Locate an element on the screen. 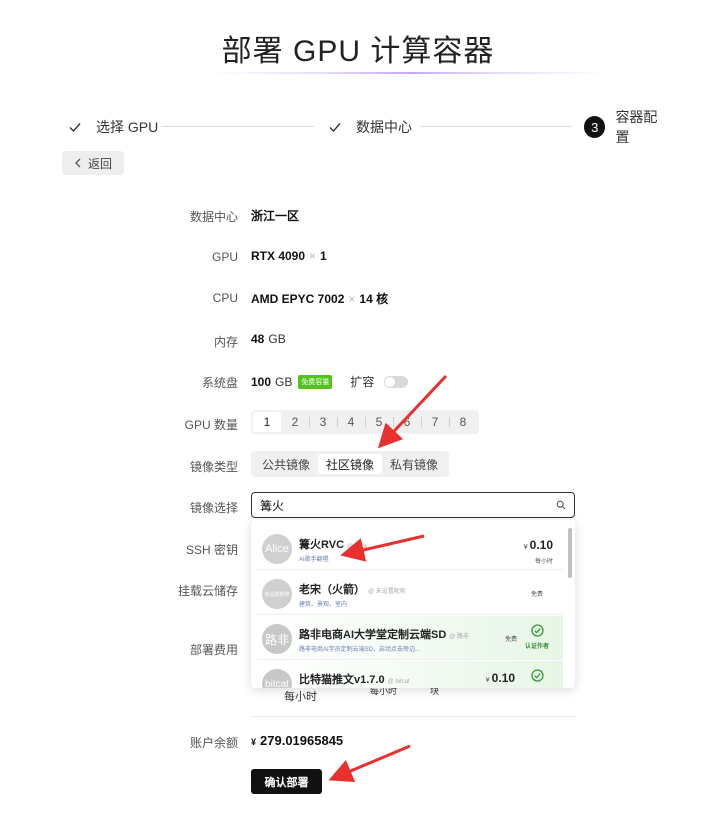  image-select-label: 镜像选择 is located at coordinates (213, 508).